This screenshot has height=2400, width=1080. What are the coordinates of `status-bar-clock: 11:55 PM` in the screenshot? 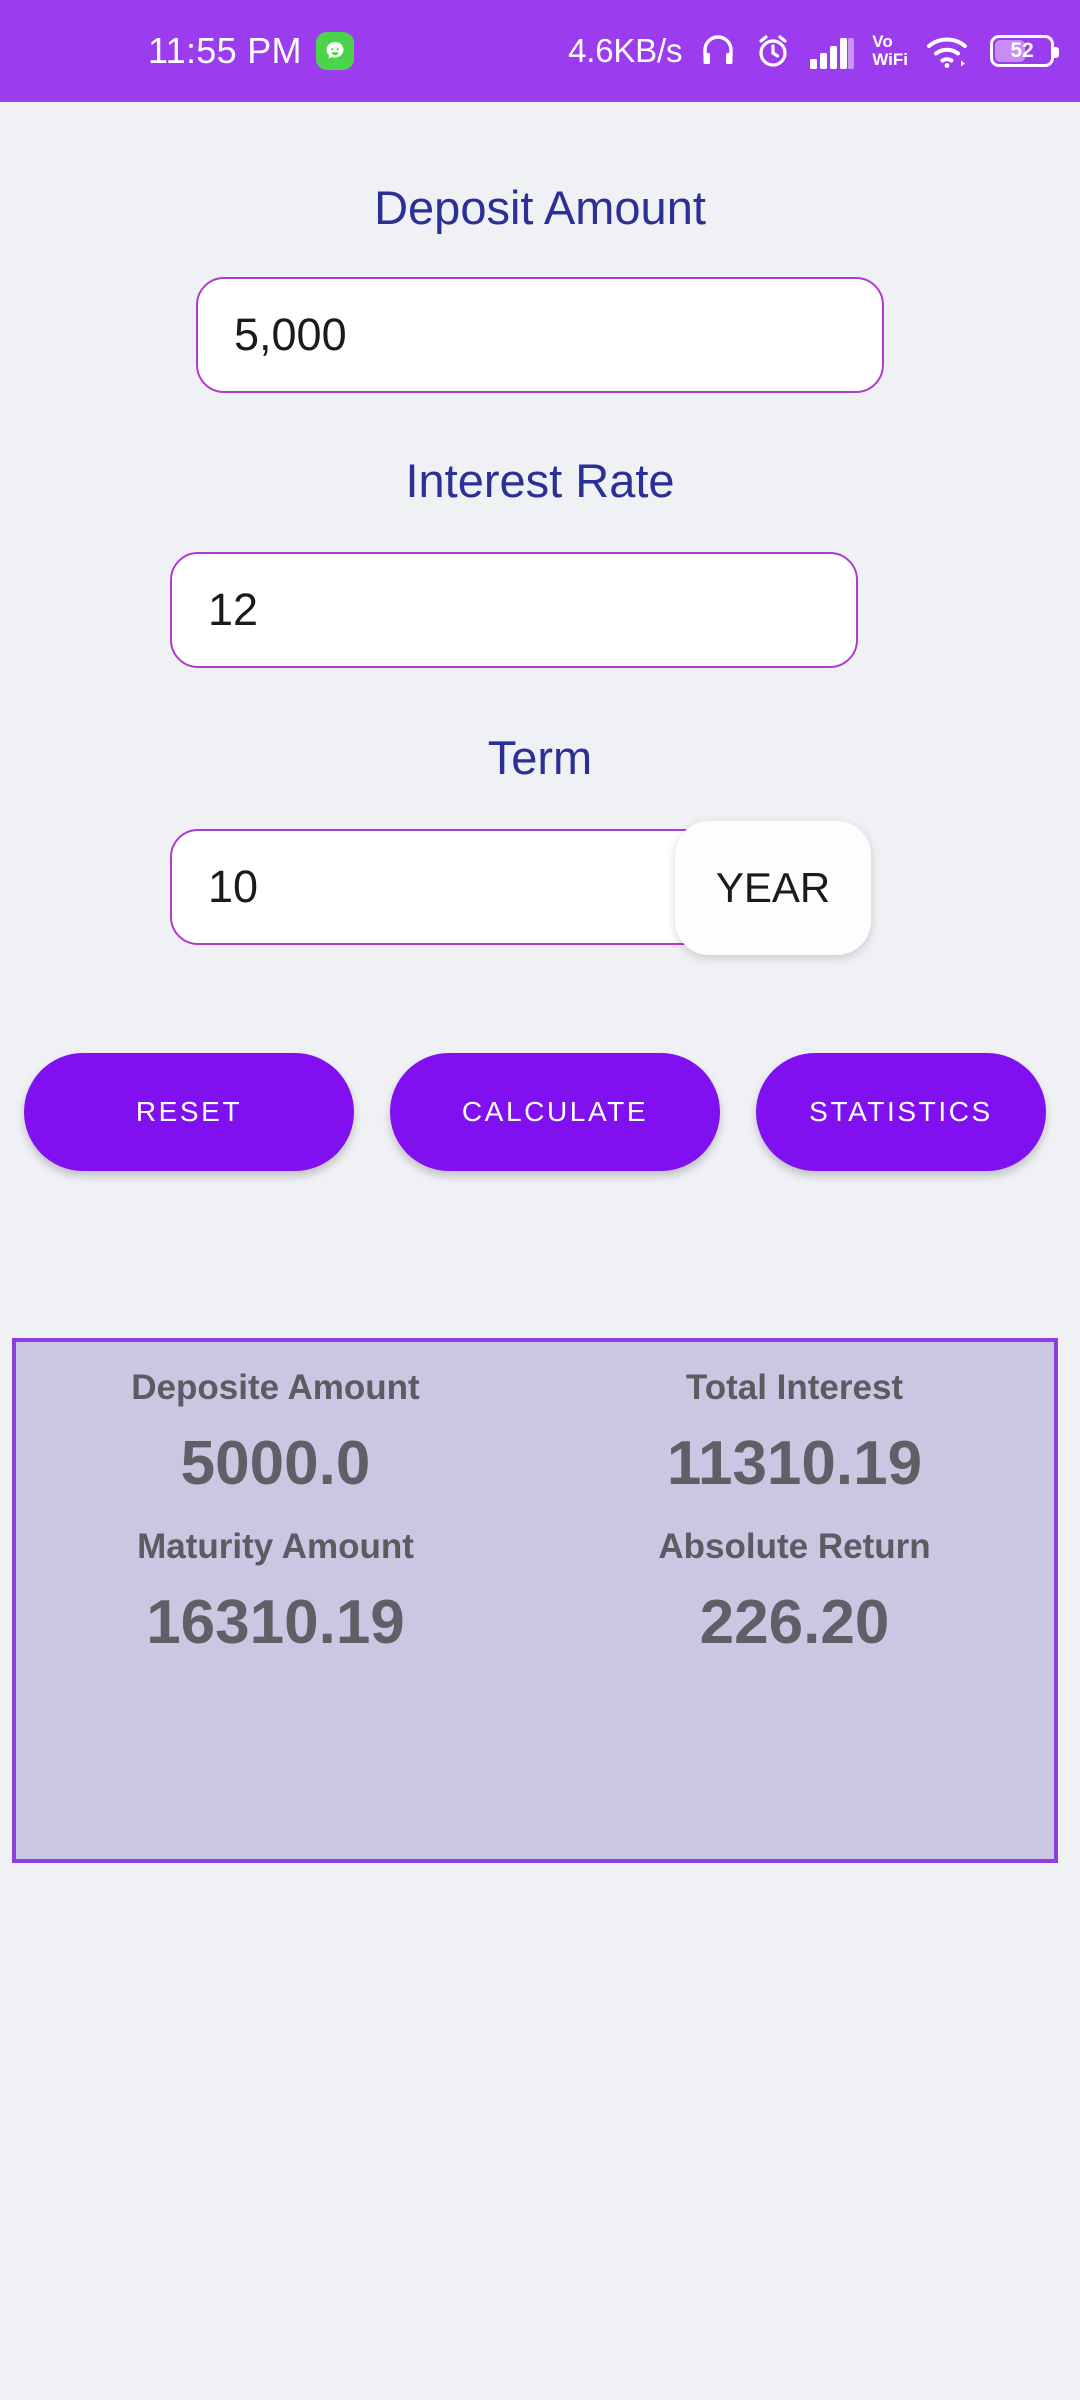 It's located at (225, 50).